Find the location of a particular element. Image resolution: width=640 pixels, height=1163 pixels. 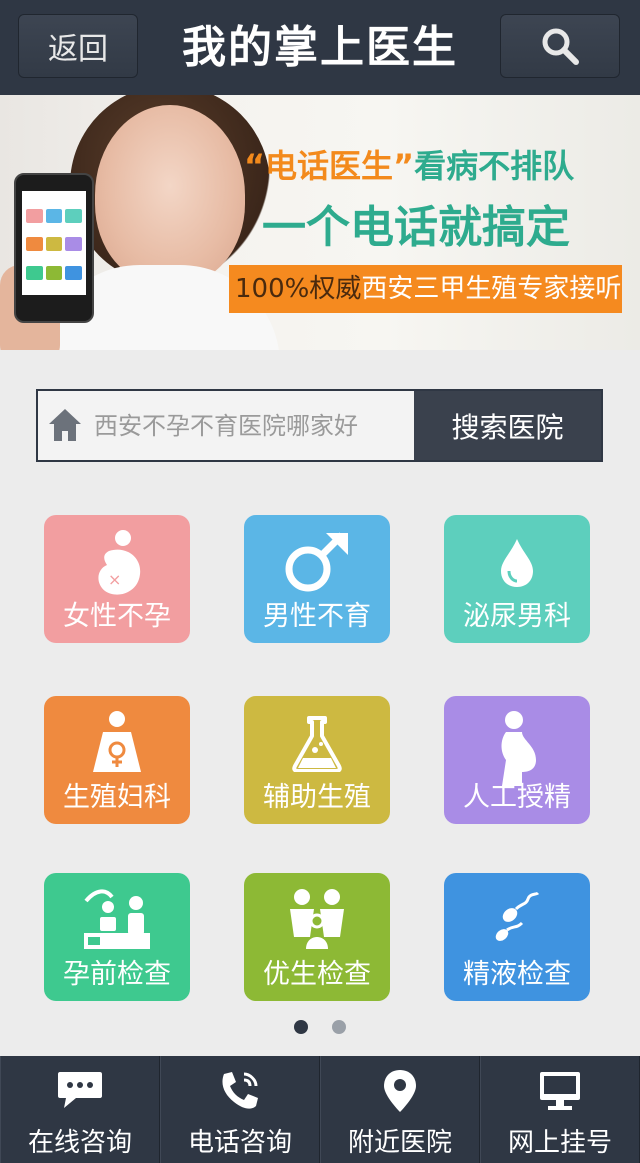

back-button: 返回 is located at coordinates (78, 46).